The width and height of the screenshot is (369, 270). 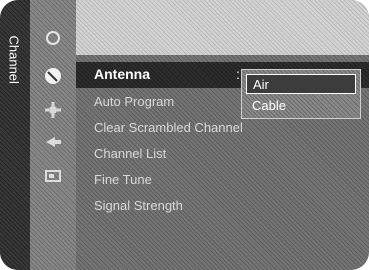 I want to click on category-label: Channel, so click(x=14, y=59).